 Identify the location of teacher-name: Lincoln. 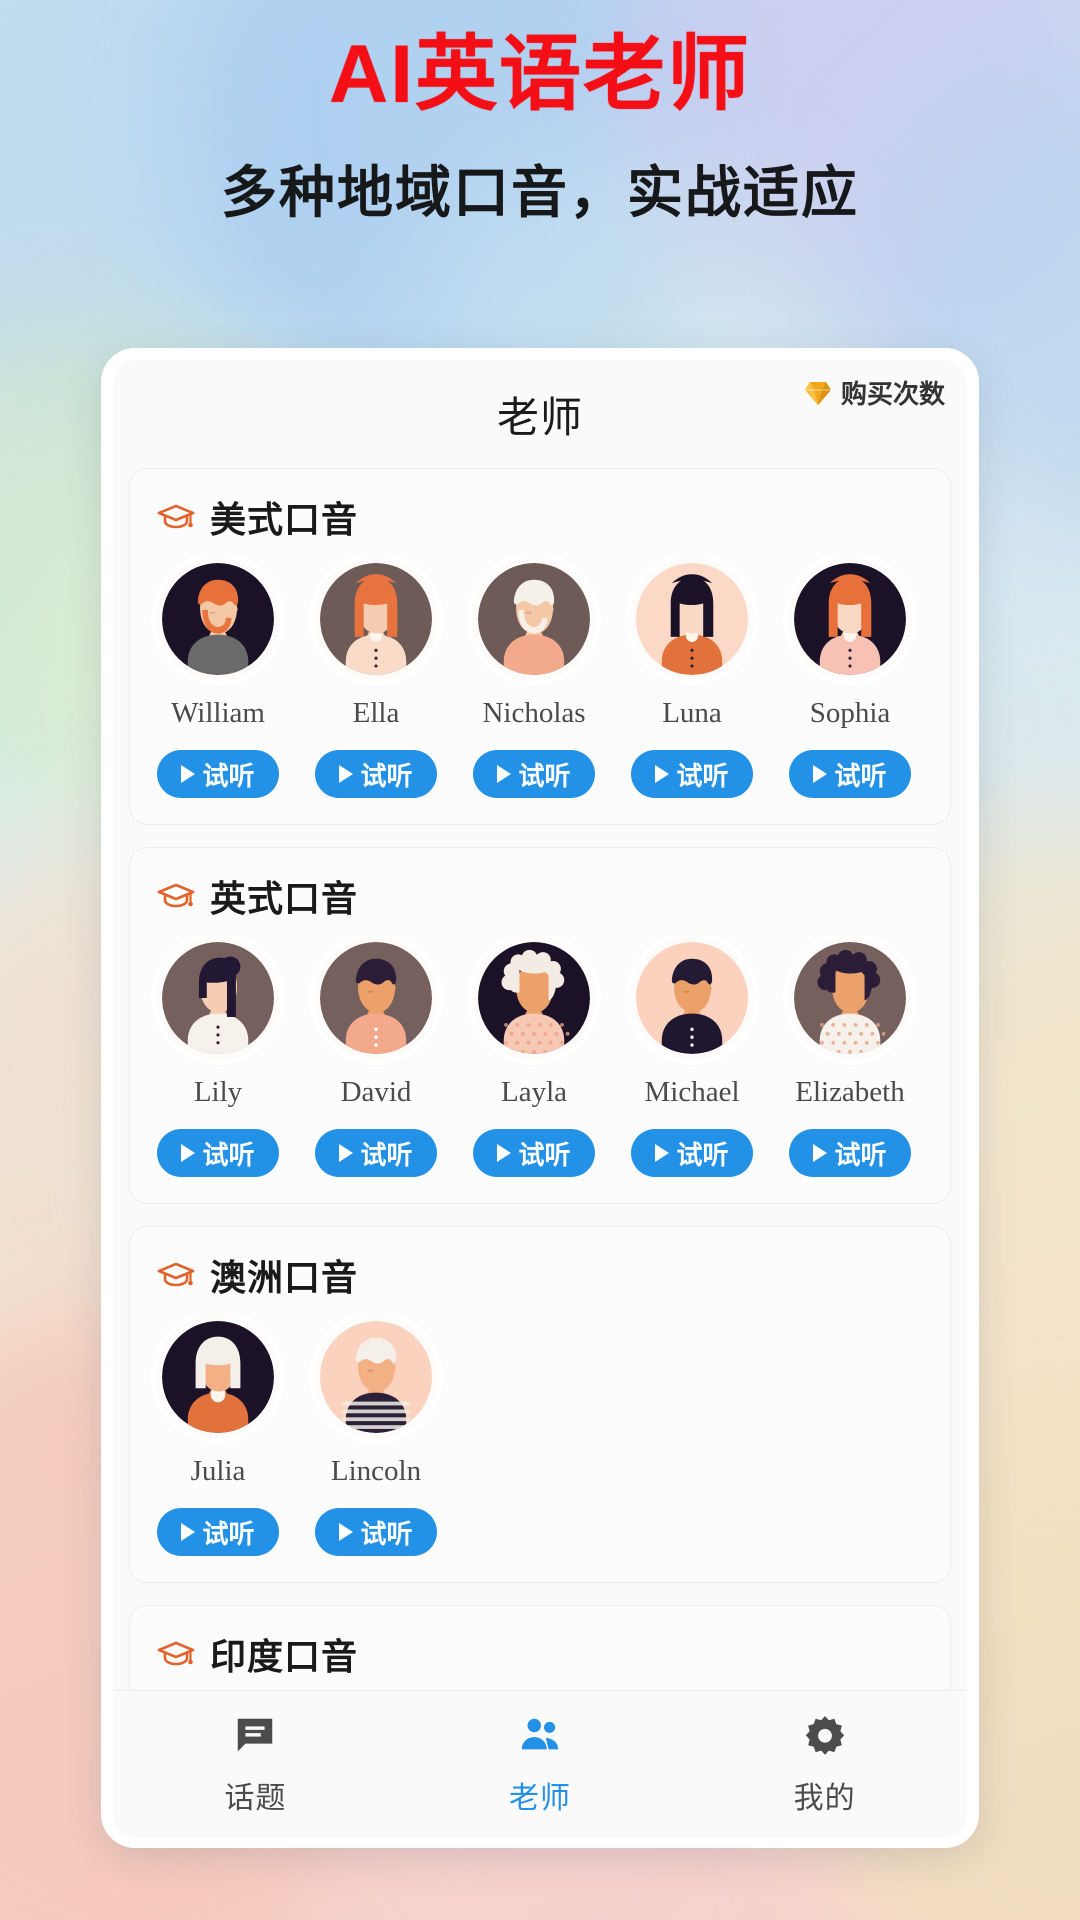
(376, 1471).